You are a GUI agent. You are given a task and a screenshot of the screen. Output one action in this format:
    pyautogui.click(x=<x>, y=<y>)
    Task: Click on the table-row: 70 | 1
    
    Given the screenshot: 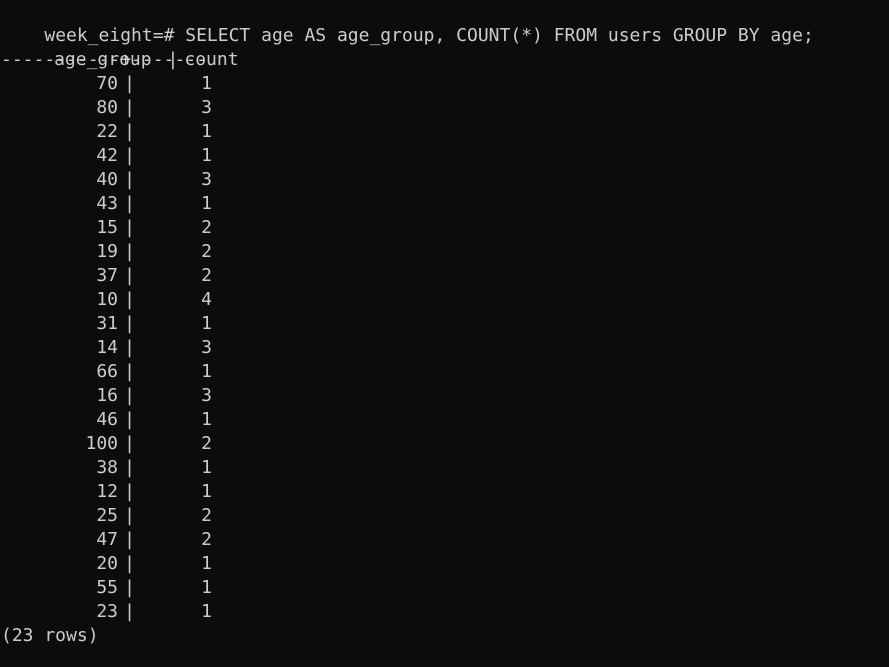 What is the action you would take?
    pyautogui.click(x=445, y=84)
    